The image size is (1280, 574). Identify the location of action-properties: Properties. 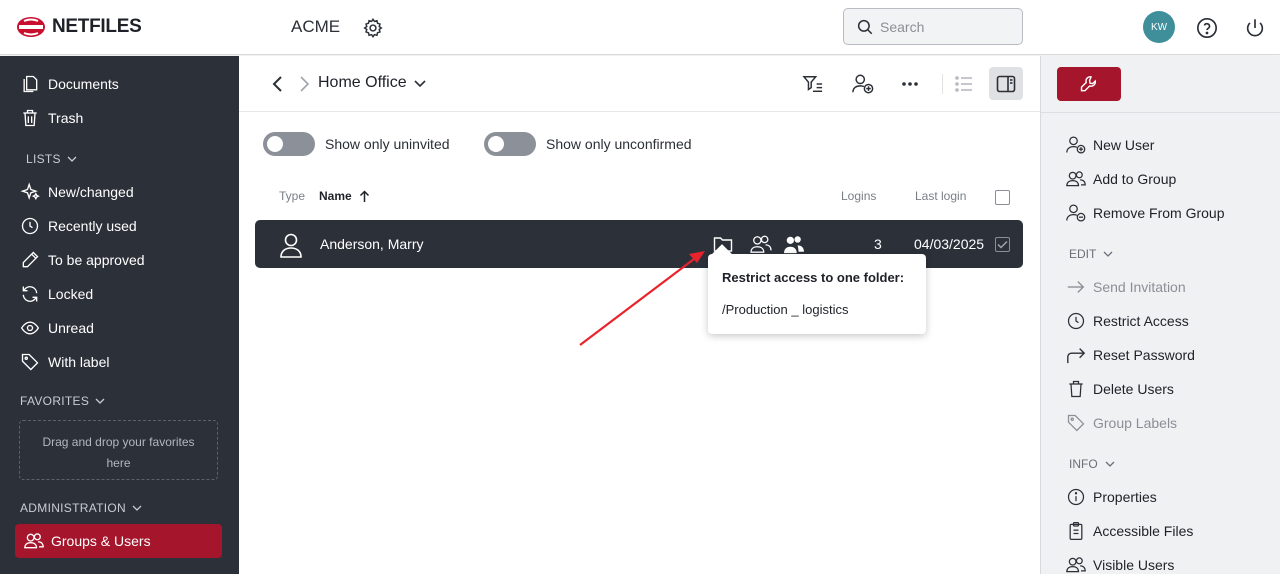
(1111, 497).